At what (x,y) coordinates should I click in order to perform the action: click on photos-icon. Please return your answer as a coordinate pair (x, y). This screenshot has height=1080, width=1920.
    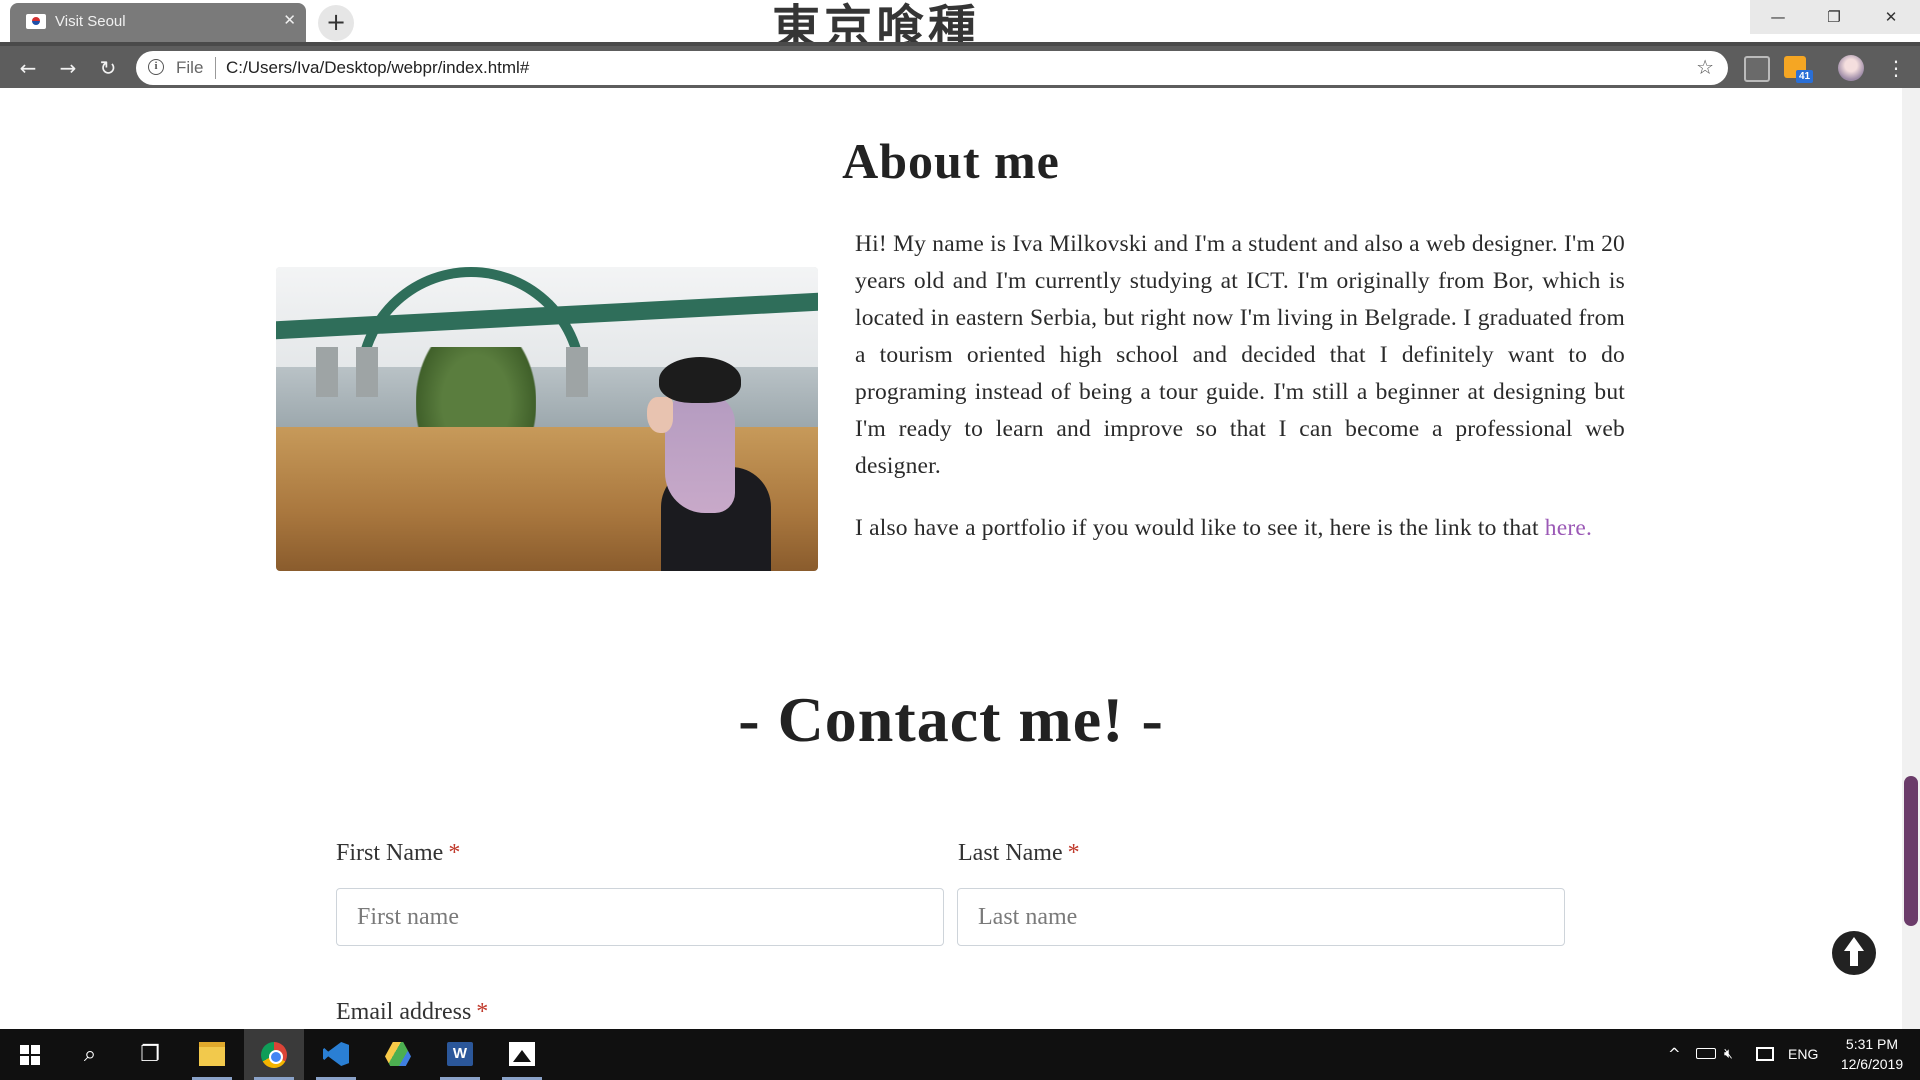
    Looking at the image, I should click on (522, 1054).